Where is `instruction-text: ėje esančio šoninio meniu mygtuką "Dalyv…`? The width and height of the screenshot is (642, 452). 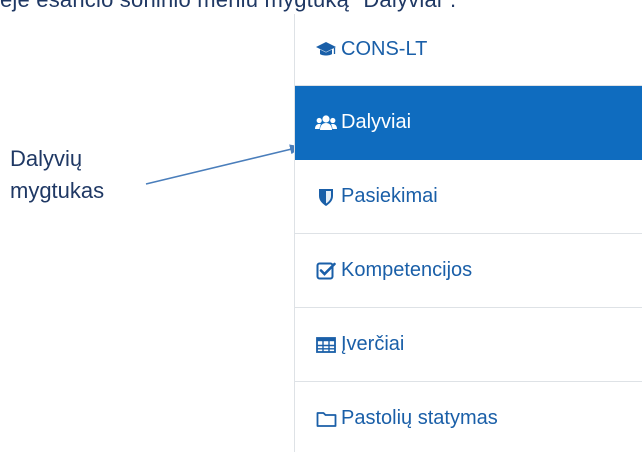 instruction-text: ėje esančio šoninio meniu mygtuką "Dalyv… is located at coordinates (228, 6).